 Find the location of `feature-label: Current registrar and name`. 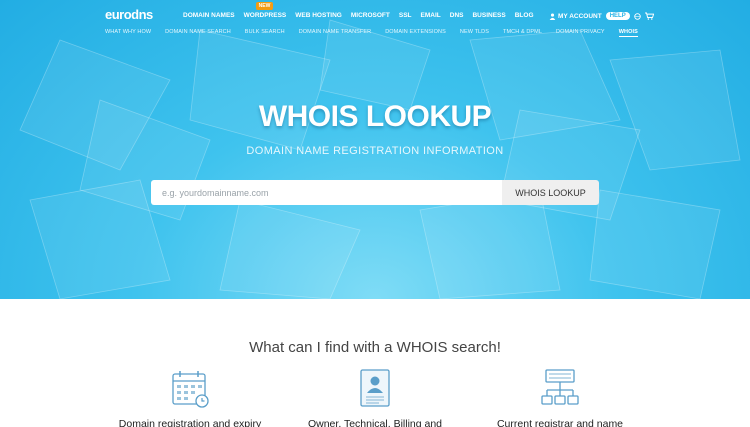

feature-label: Current registrar and name is located at coordinates (560, 422).